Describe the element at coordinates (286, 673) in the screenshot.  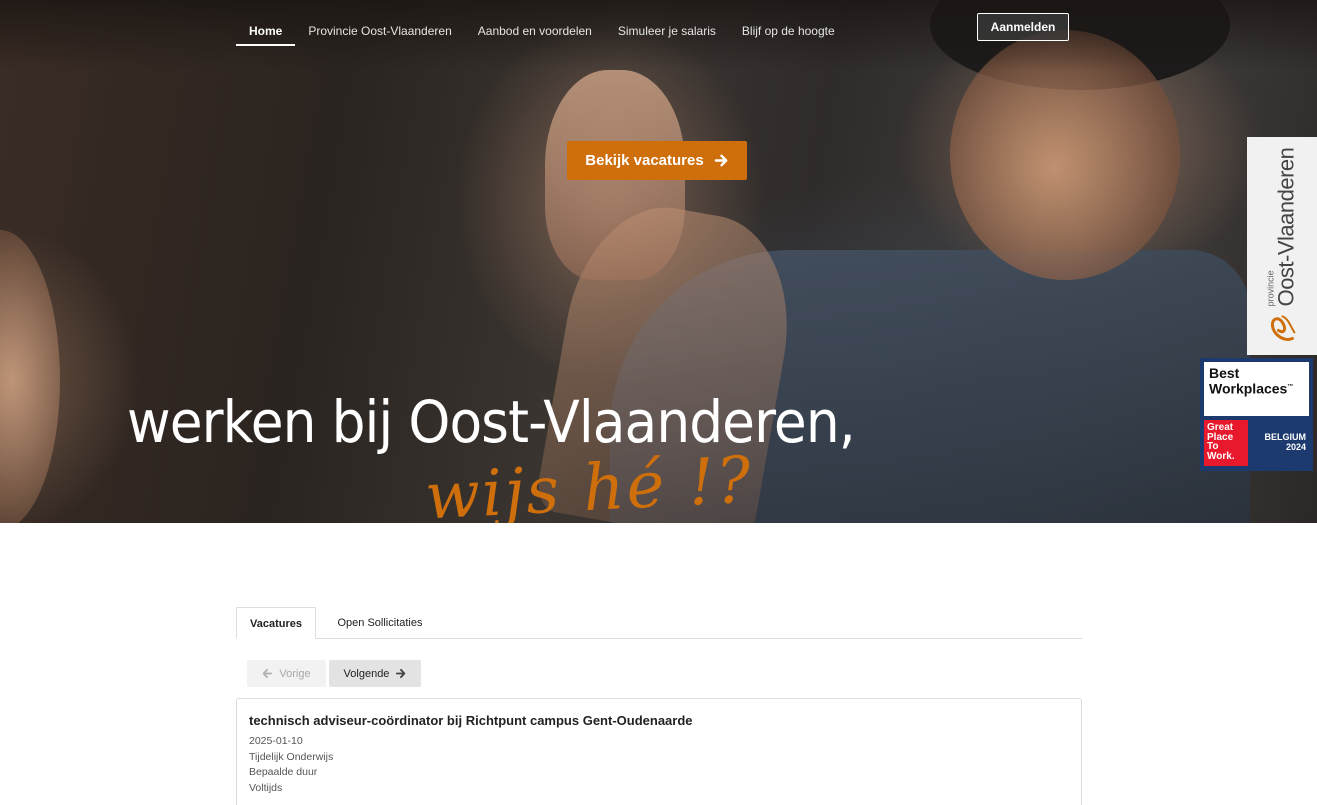
I see `previous-button: Vorige` at that location.